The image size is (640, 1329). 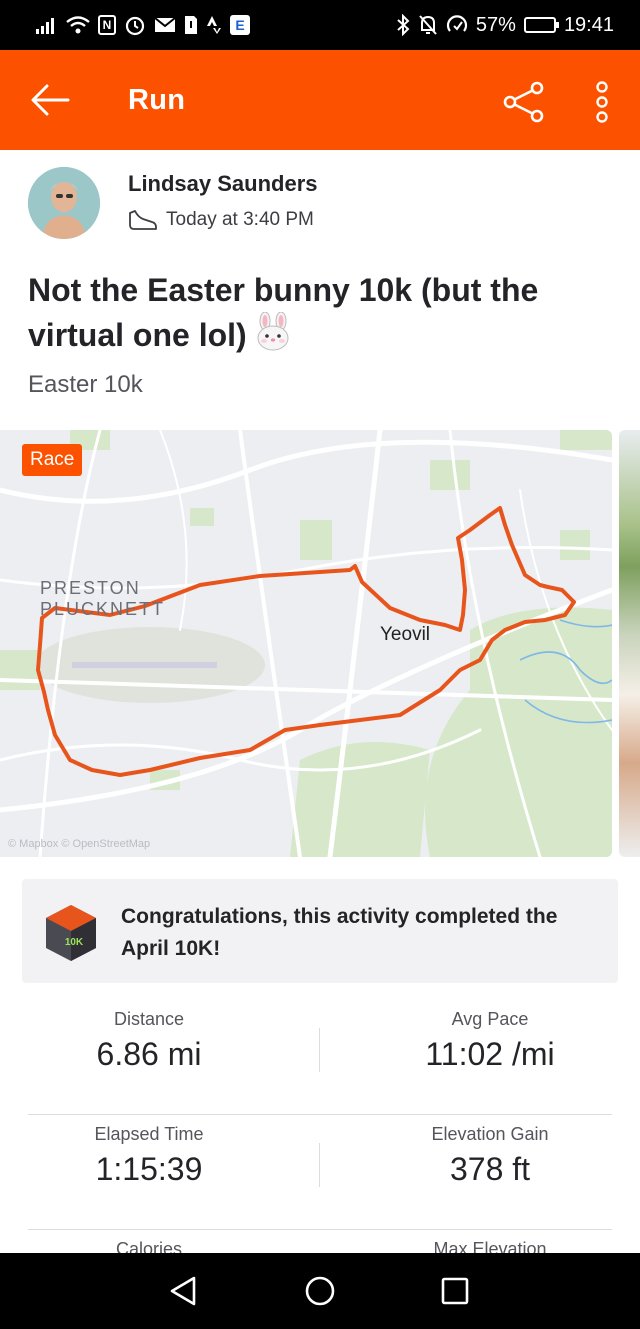 I want to click on app-notification-icon: E, so click(x=240, y=25).